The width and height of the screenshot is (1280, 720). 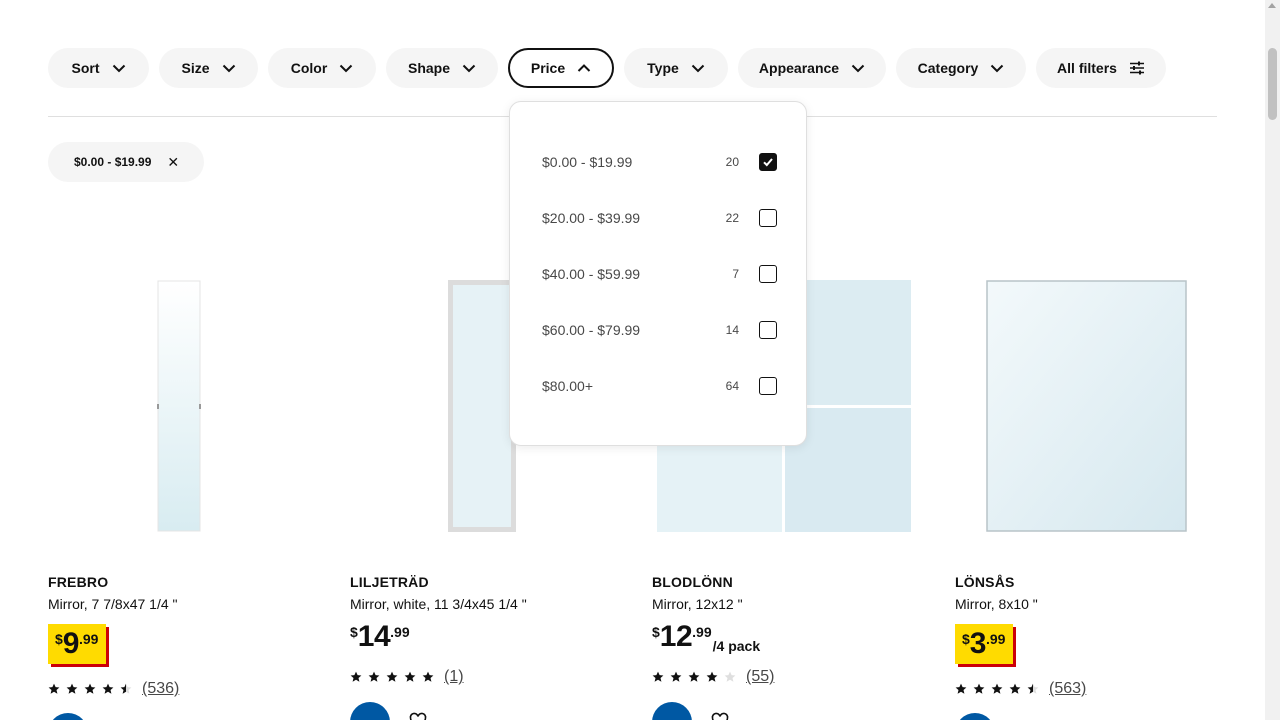 I want to click on category-filter-button: Category, so click(x=961, y=68).